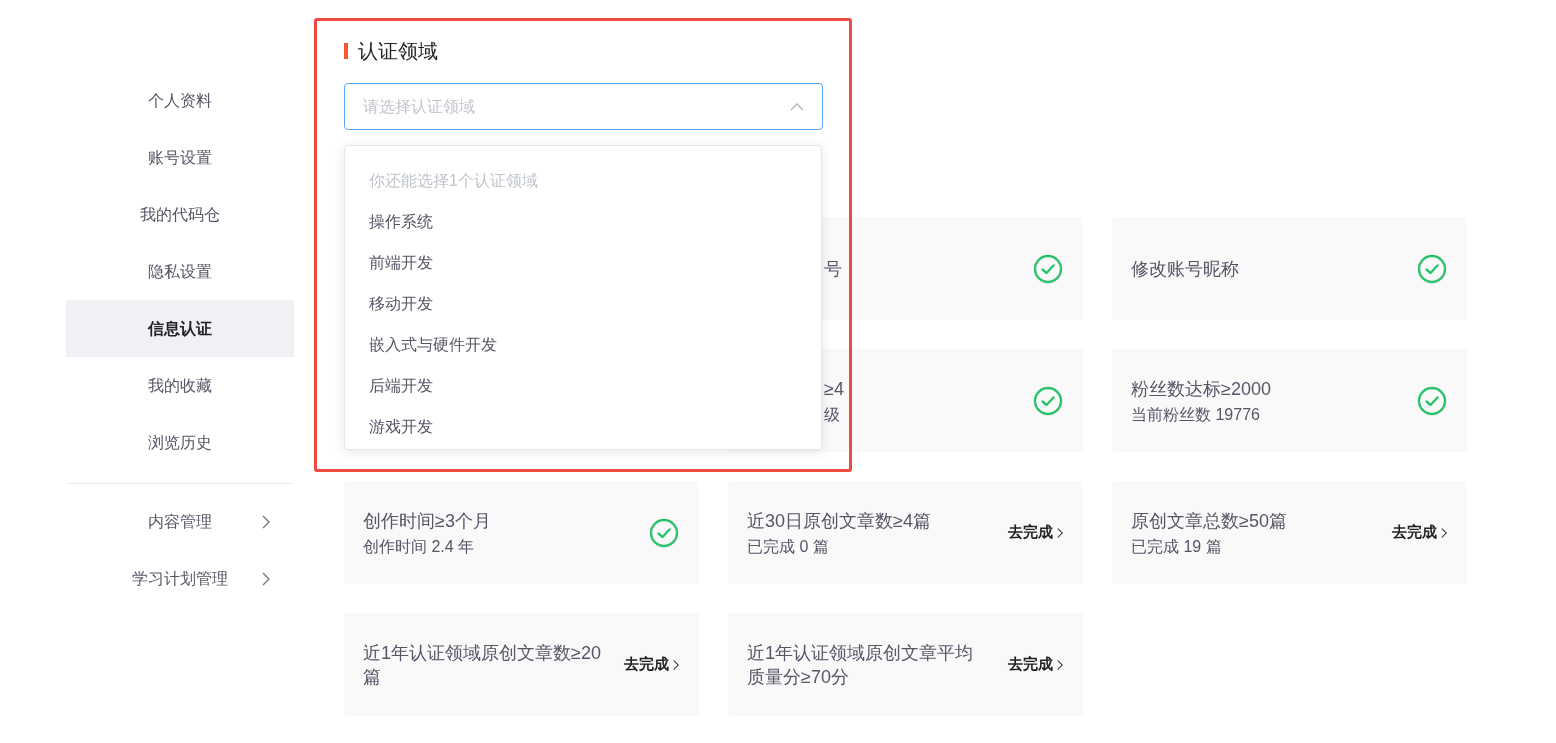  I want to click on dropdown-option: 游戏开发, so click(583, 426).